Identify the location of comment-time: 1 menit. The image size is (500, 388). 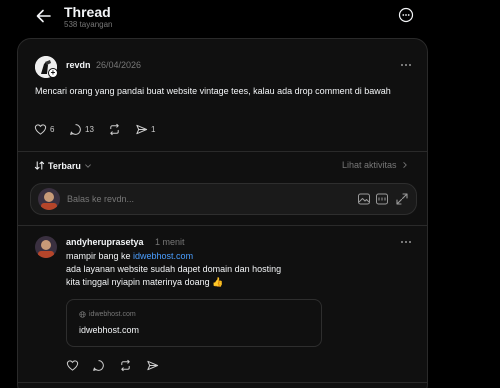
(170, 242).